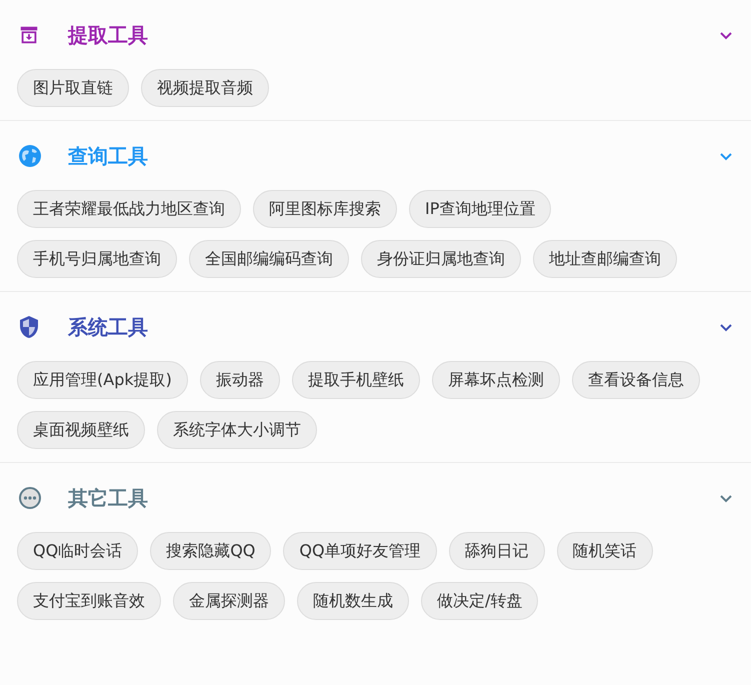  What do you see at coordinates (77, 551) in the screenshot?
I see `tool-chip: QQ临时会话` at bounding box center [77, 551].